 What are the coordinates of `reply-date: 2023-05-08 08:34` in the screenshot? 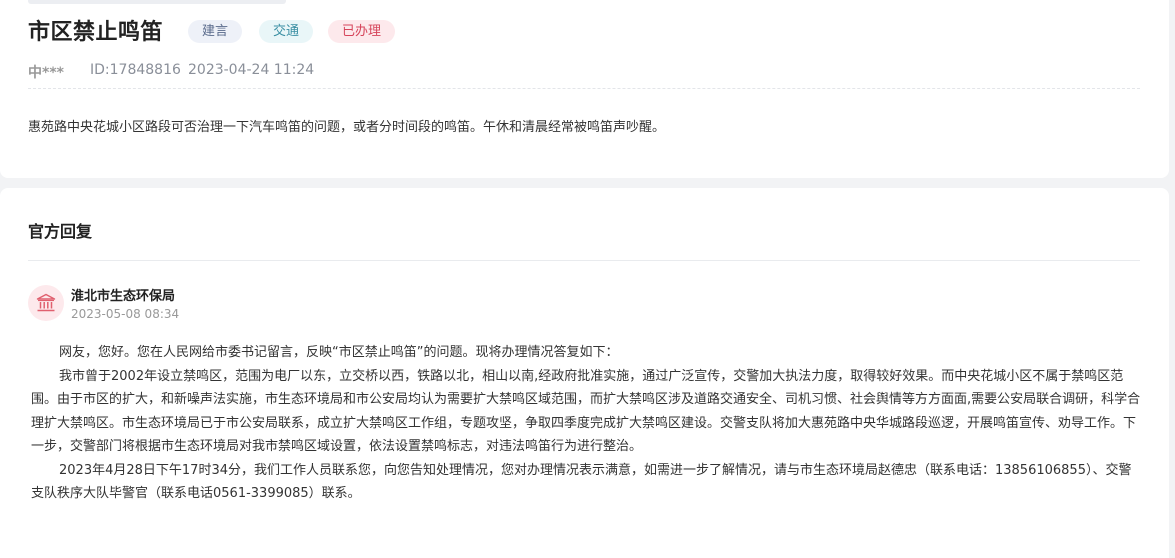 It's located at (125, 314).